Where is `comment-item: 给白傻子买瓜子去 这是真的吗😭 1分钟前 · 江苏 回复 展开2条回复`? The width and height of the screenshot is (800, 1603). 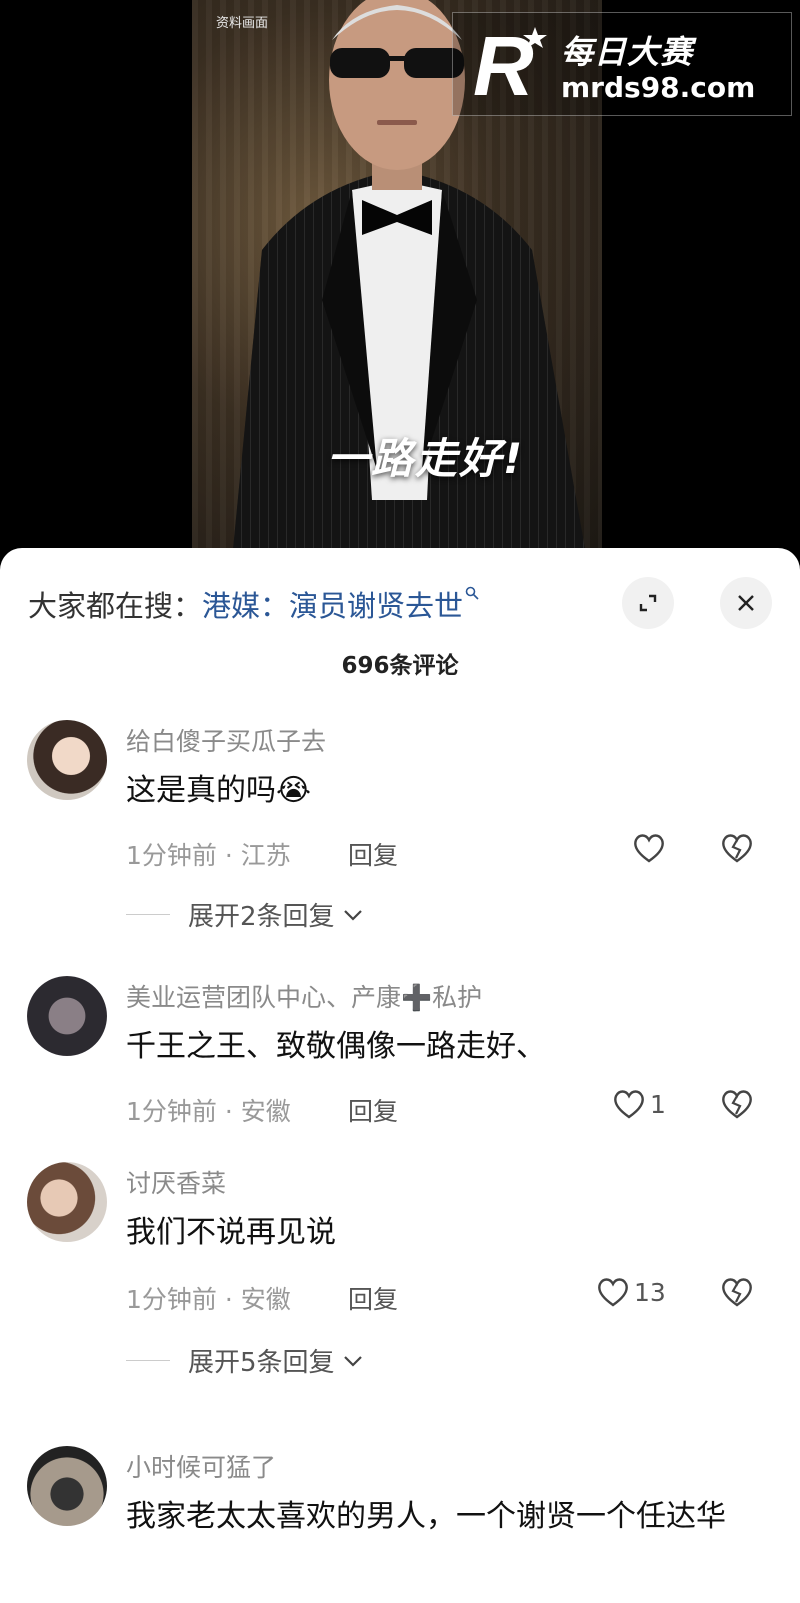 comment-item: 给白傻子买瓜子去 这是真的吗😭 1分钟前 · 江苏 回复 展开2条回复 is located at coordinates (400, 826).